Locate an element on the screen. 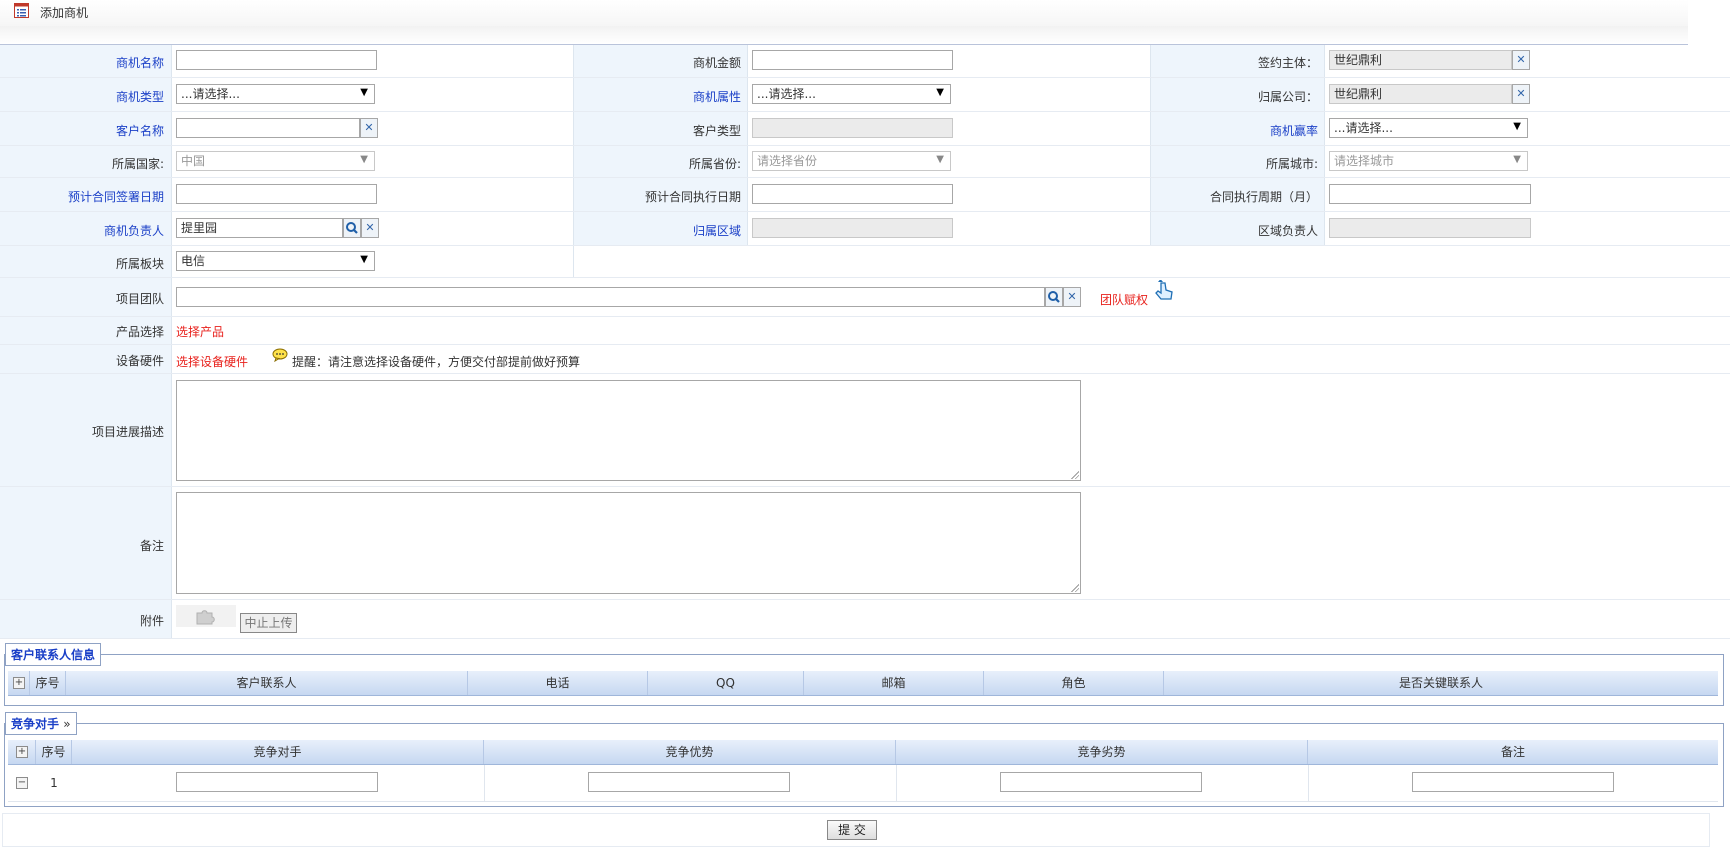 This screenshot has width=1730, height=848. form-row-team: 项目团队 ✕ 团队赋权 is located at coordinates (865, 297).